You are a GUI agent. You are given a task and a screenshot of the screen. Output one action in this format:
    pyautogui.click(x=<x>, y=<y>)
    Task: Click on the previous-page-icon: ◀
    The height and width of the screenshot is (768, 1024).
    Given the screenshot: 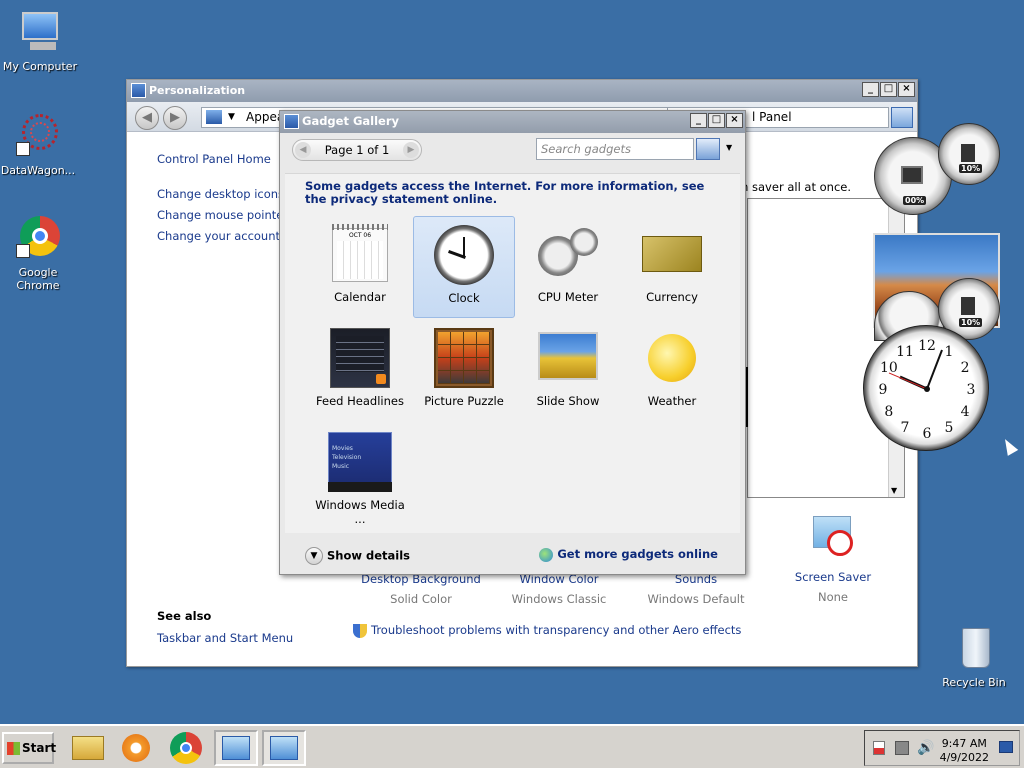 What is the action you would take?
    pyautogui.click(x=303, y=150)
    